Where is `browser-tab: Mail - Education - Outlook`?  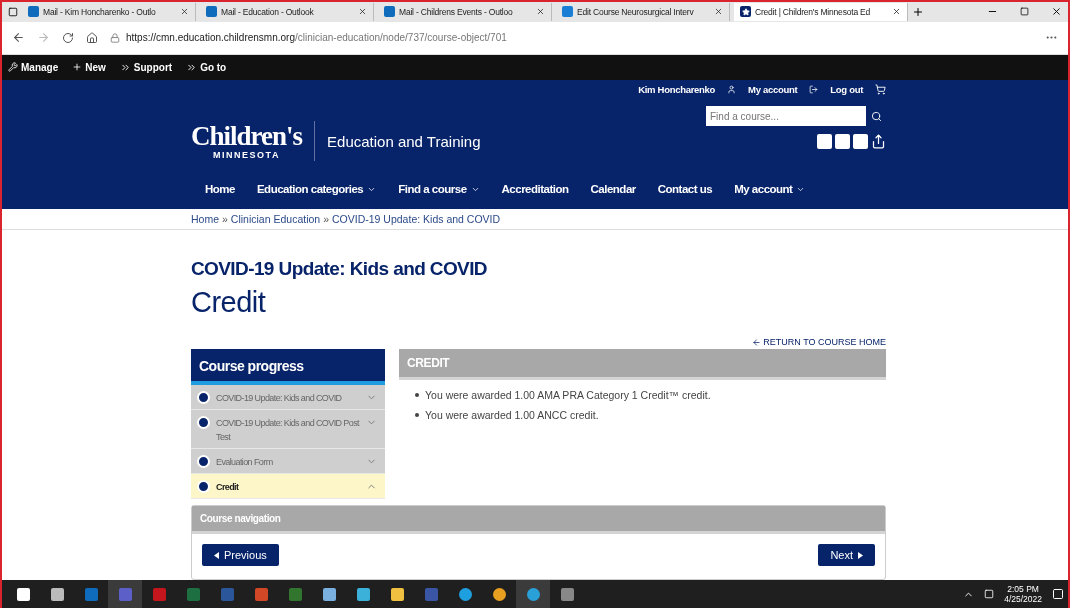 browser-tab: Mail - Education - Outlook is located at coordinates (287, 11).